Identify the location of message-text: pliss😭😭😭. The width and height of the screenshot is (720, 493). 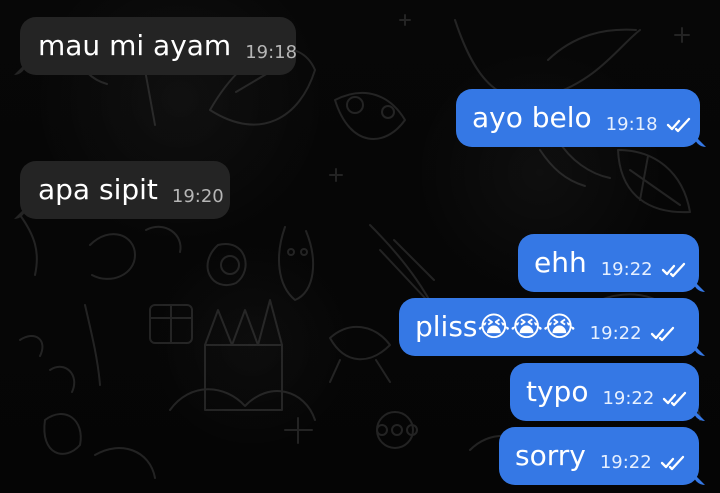
(495, 326).